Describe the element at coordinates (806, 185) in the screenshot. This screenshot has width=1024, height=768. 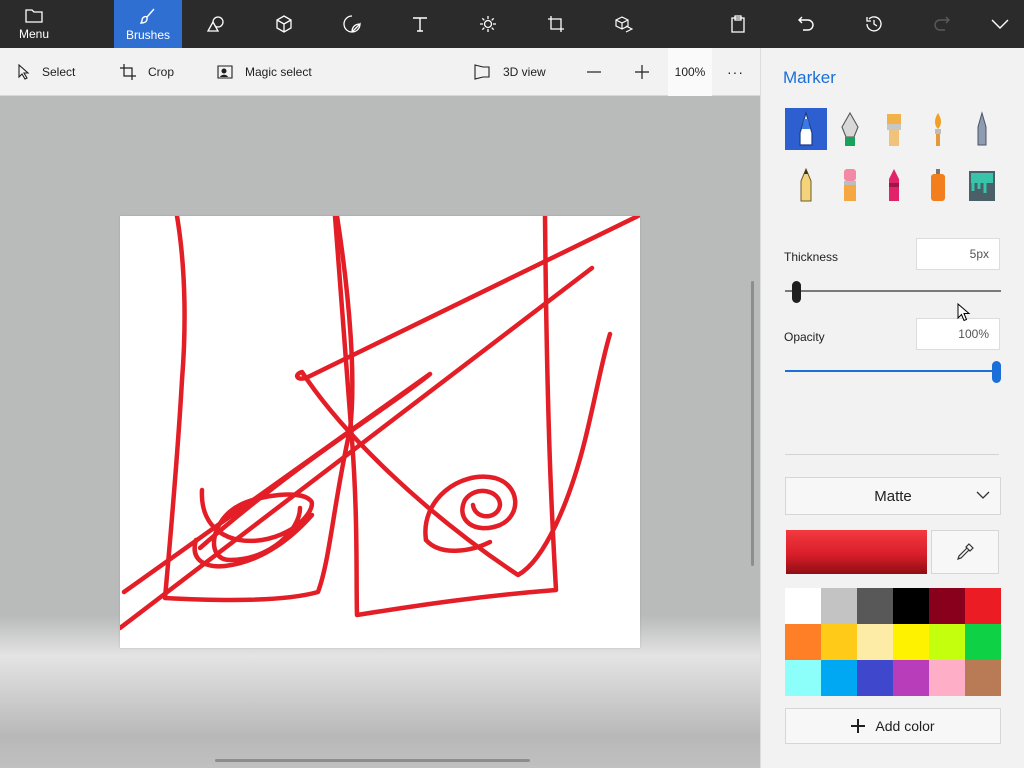
I see `pencil-button` at that location.